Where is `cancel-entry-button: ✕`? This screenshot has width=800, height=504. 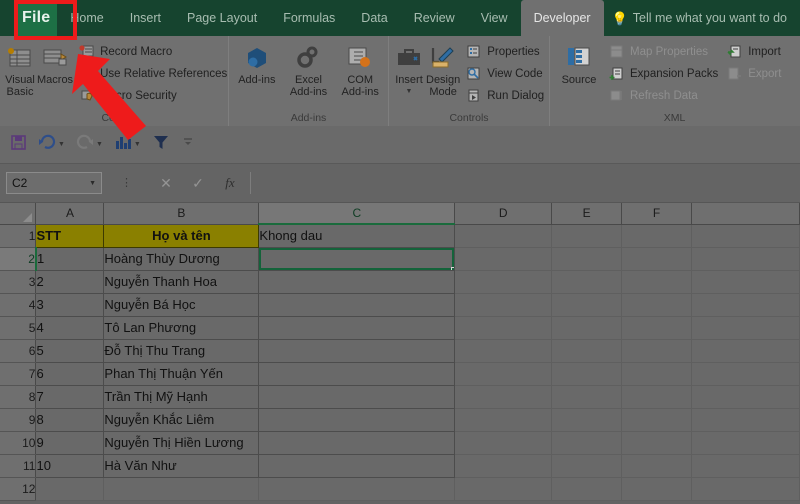
cancel-entry-button: ✕ is located at coordinates (166, 183).